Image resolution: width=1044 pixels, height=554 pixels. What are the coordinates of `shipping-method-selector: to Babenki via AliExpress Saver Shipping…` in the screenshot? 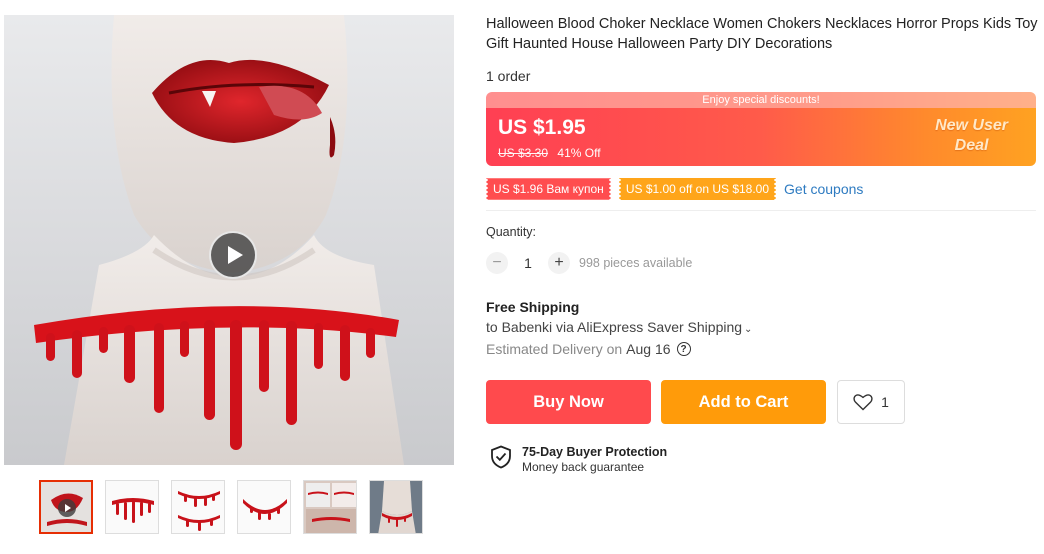 It's located at (762, 327).